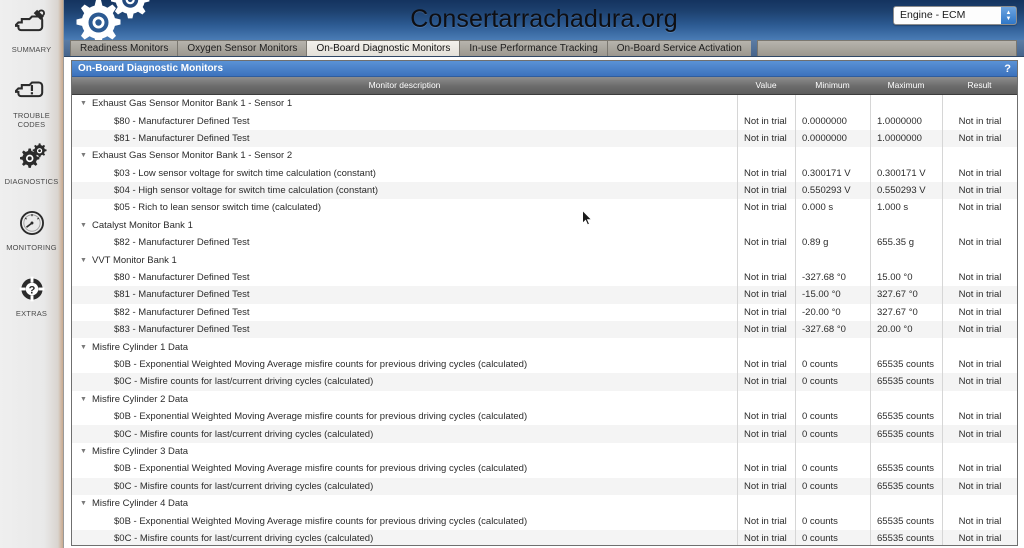 The width and height of the screenshot is (1024, 548). Describe the element at coordinates (404, 399) in the screenshot. I see `group-description: ▼ Misfire Cylinder 2 Data` at that location.